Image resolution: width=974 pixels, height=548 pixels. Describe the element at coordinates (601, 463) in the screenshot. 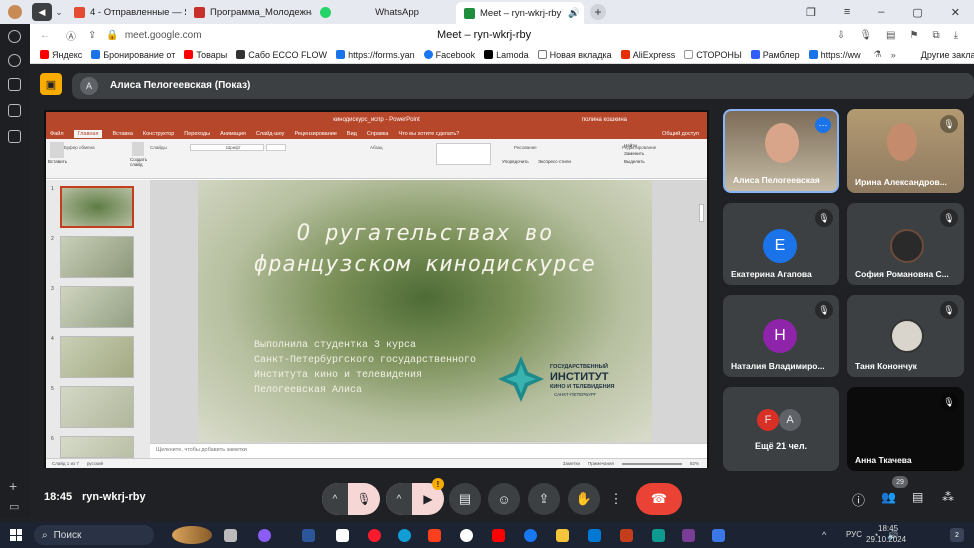

I see `comments-toggle: Примечания` at that location.